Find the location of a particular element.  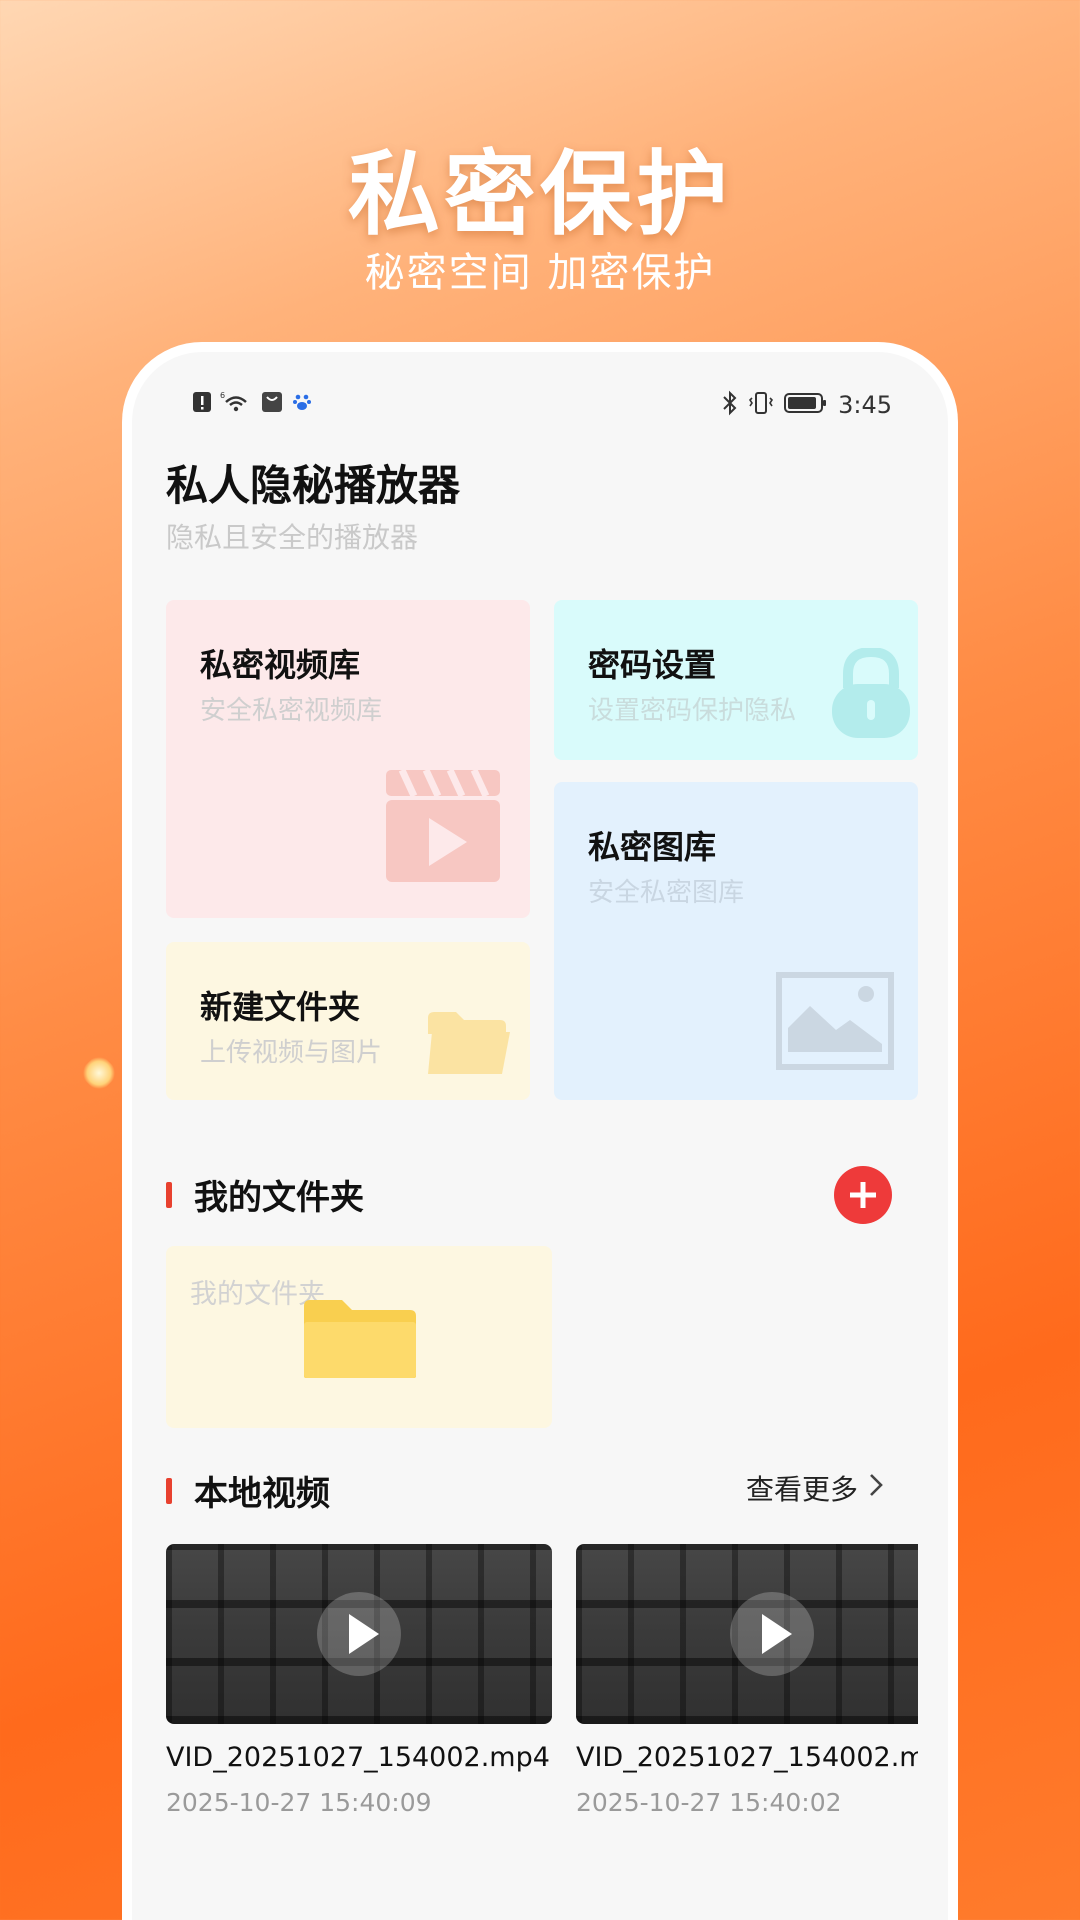

svg-text: 6 is located at coordinates (222, 395).